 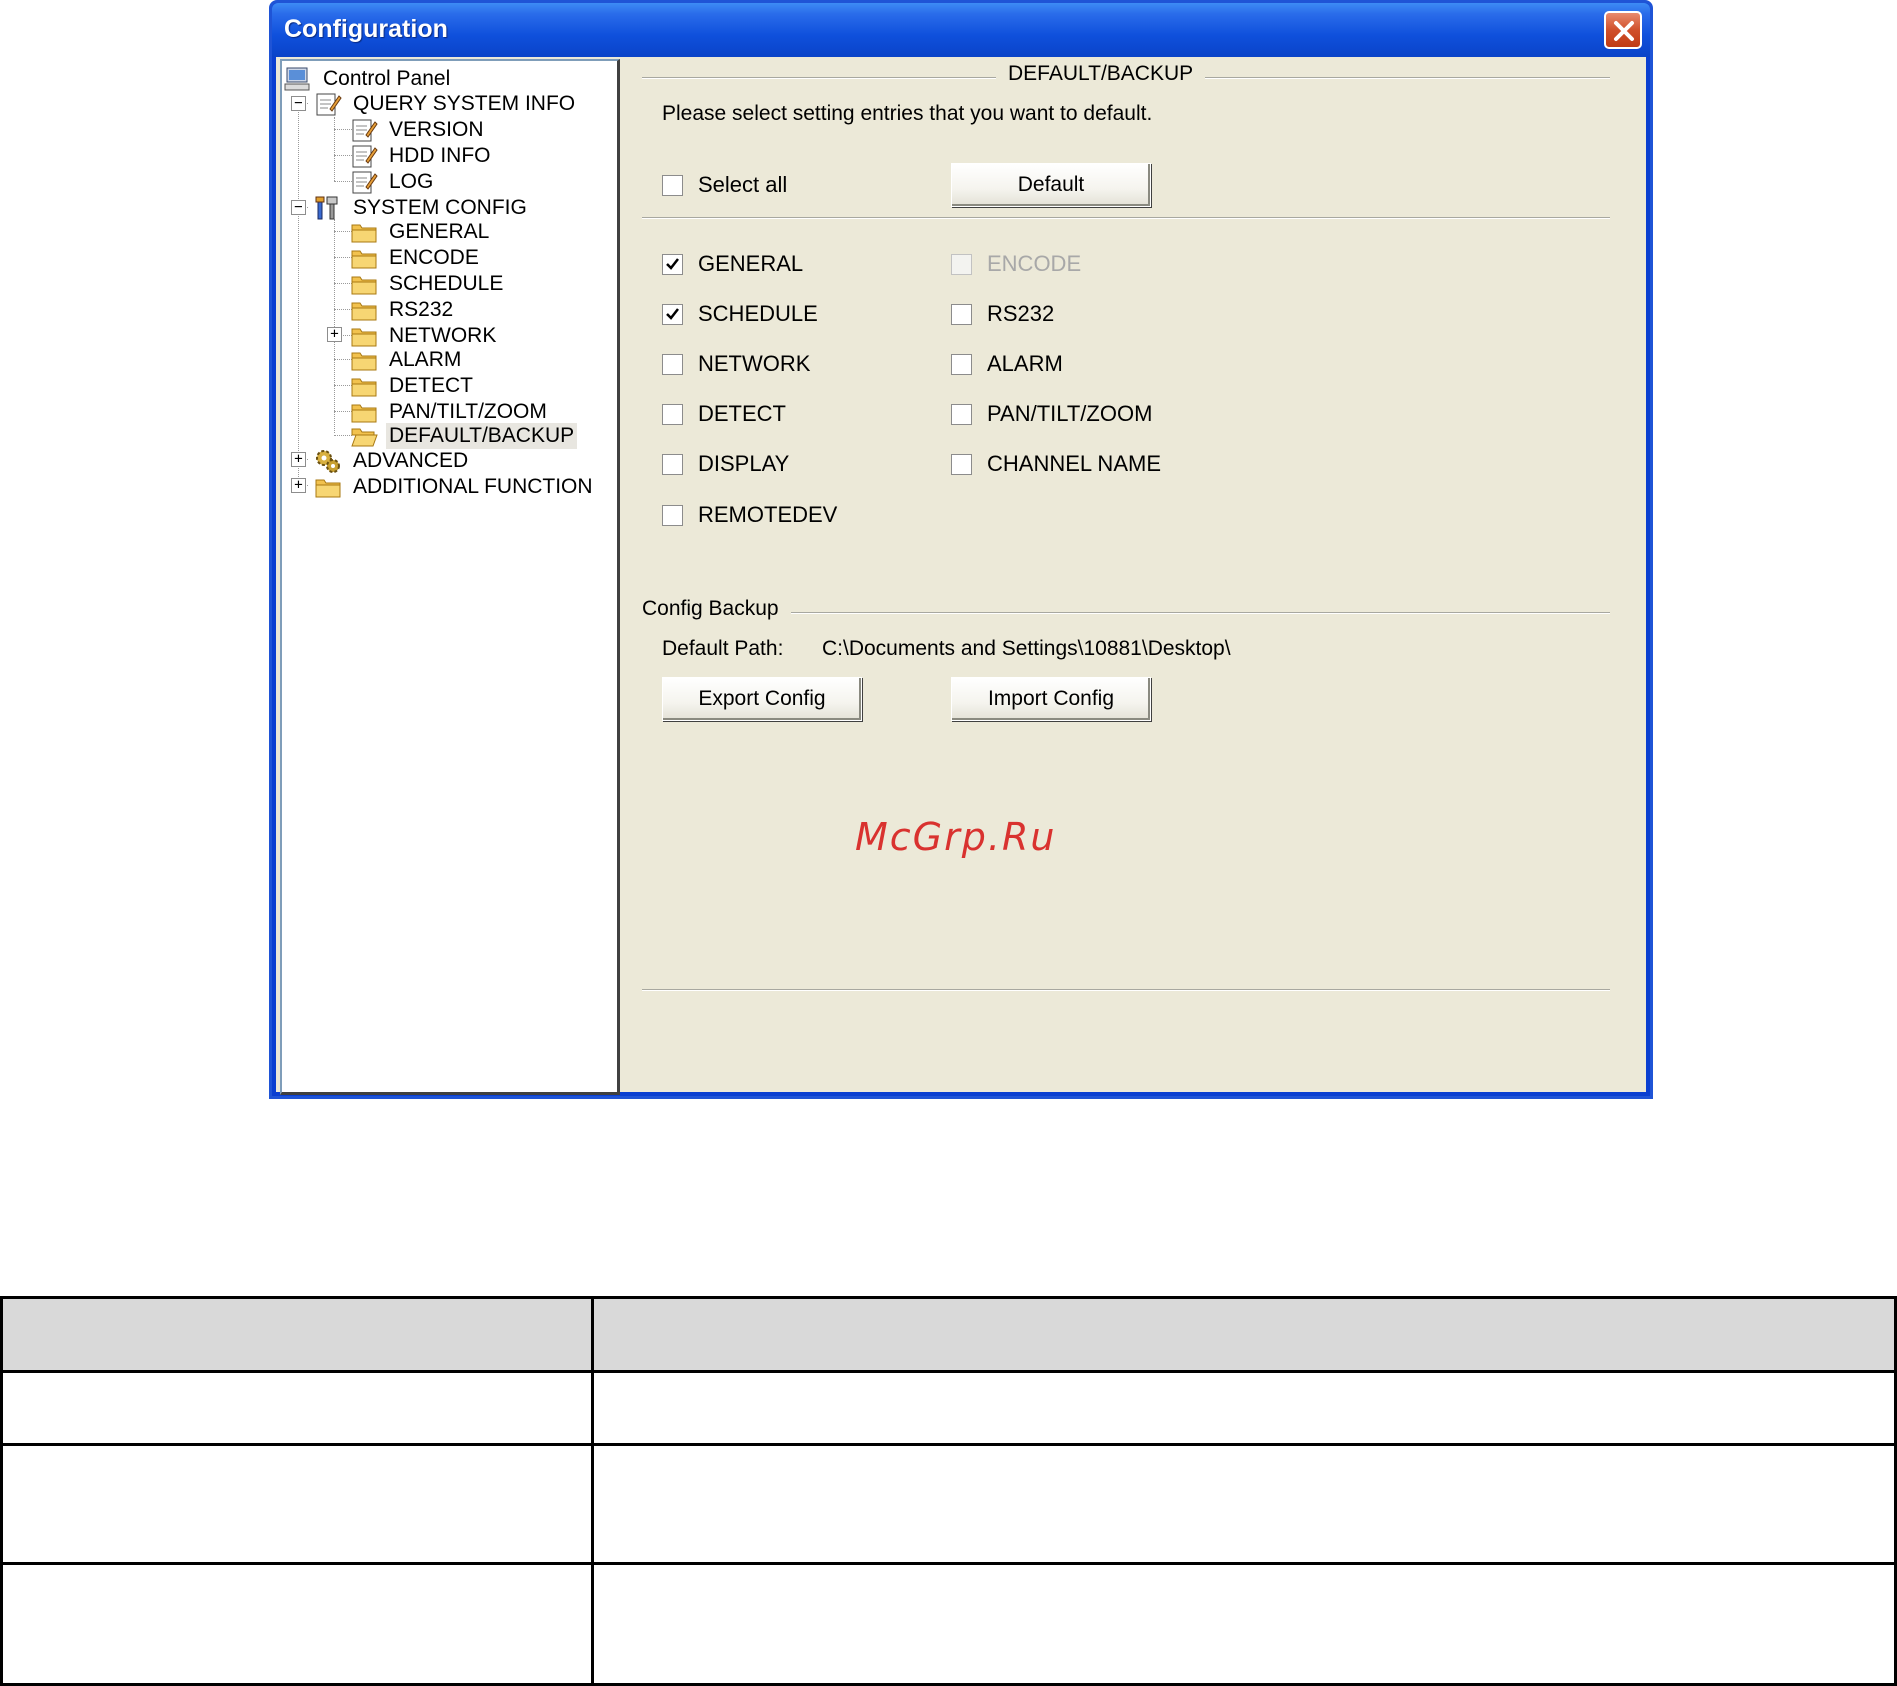 I want to click on tree-item-control-panel: Control Panel, so click(x=368, y=79).